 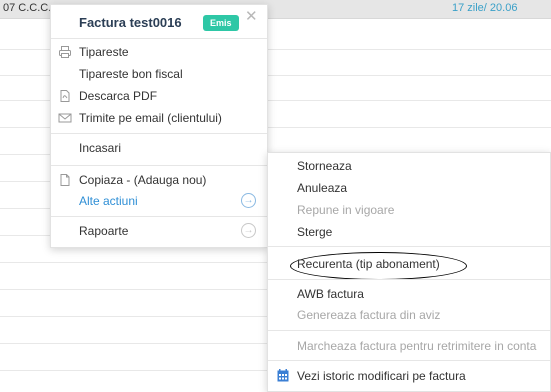 I want to click on delete-menu-item: Sterge, so click(x=314, y=232).